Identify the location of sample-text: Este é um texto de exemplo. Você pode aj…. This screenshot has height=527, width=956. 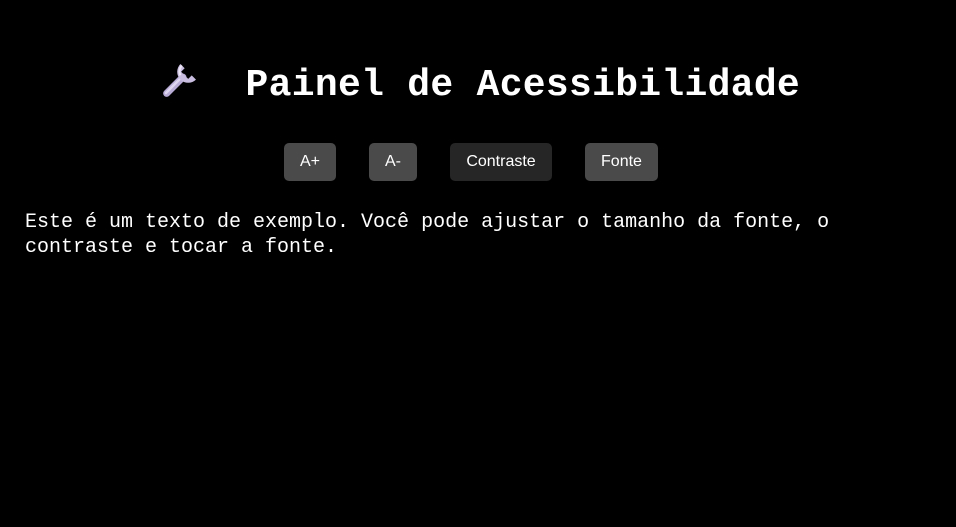
(427, 235).